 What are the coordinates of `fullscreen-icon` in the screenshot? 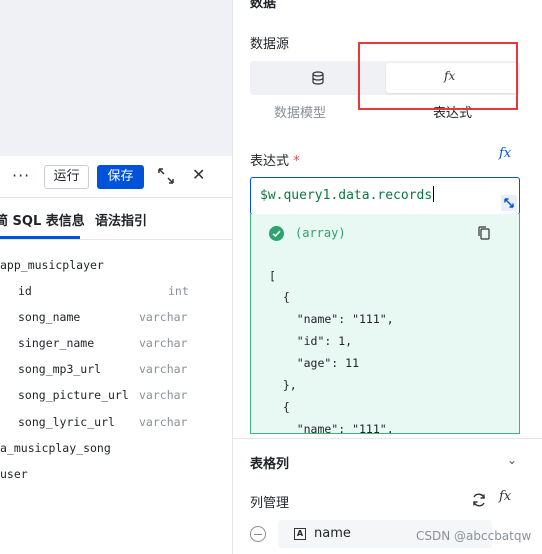 It's located at (166, 176).